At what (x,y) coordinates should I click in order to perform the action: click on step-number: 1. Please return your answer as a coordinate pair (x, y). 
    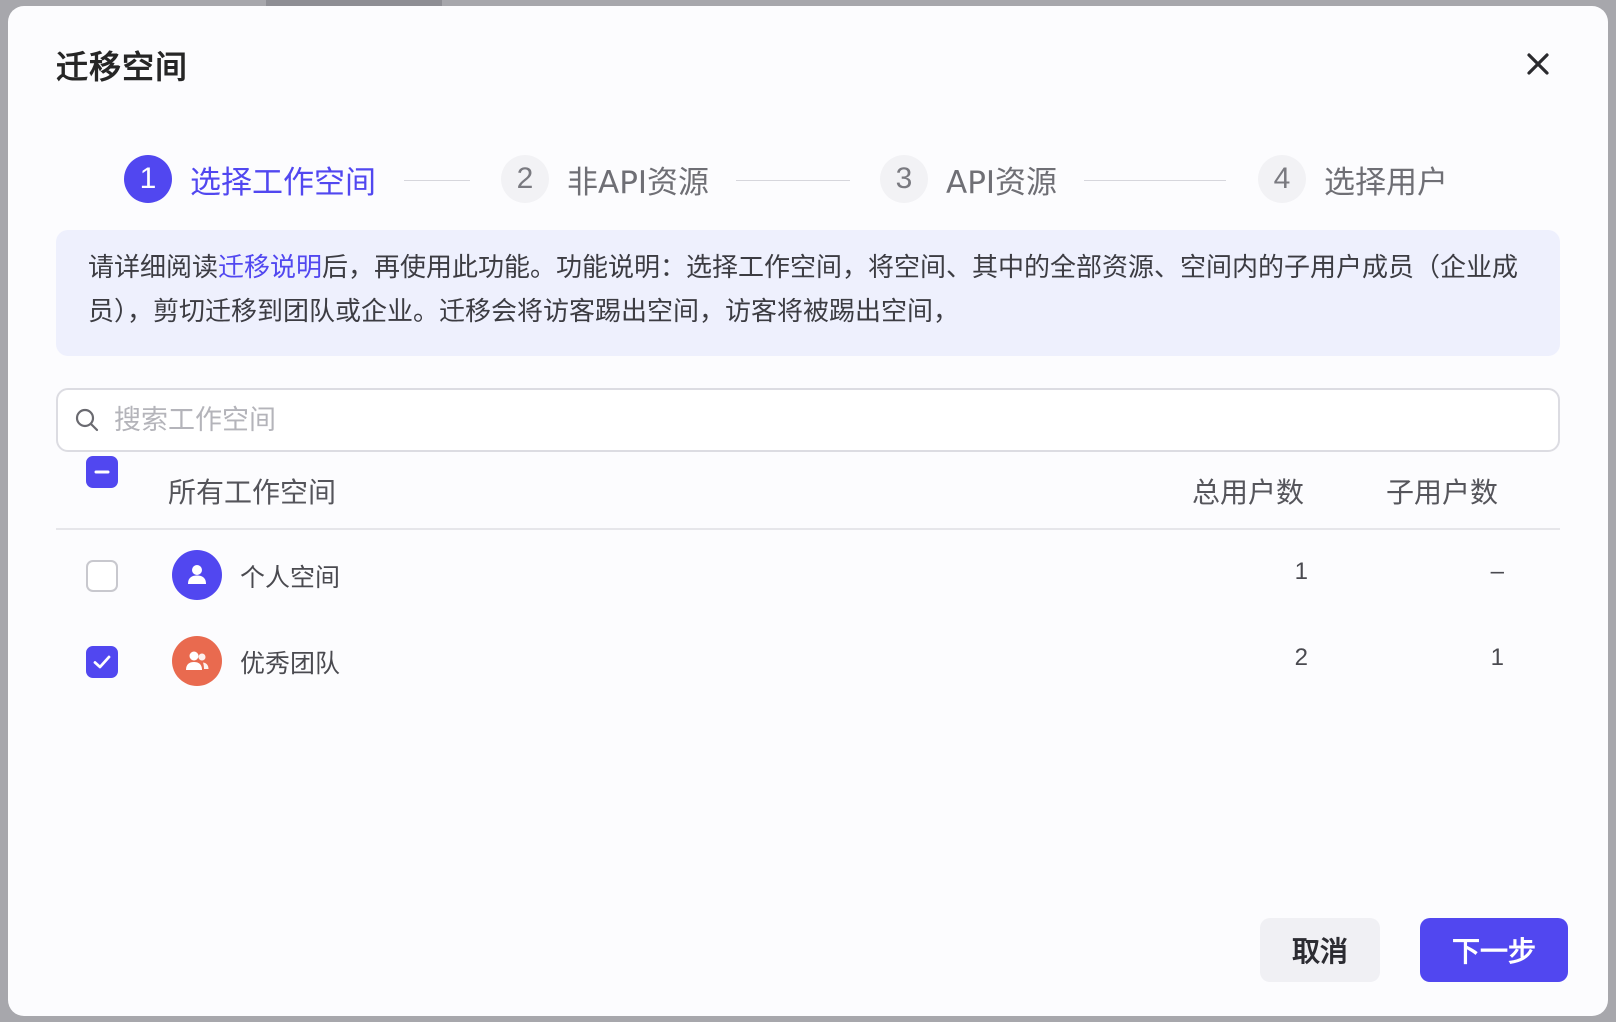
    Looking at the image, I should click on (148, 179).